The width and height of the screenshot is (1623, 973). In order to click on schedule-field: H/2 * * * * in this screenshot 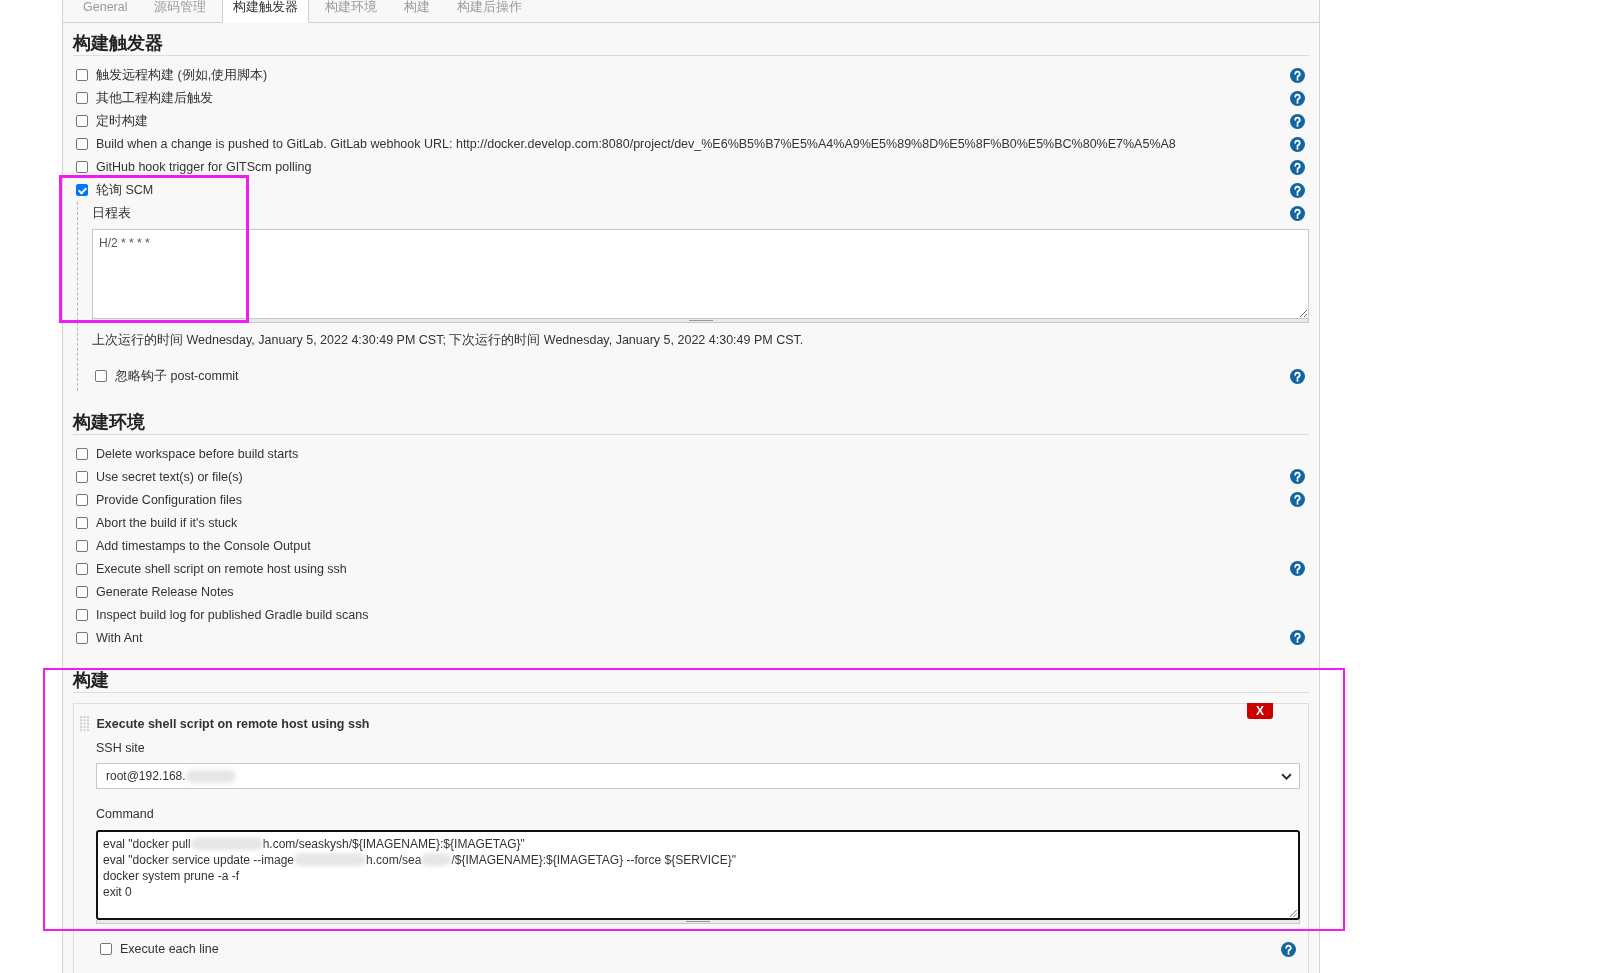, I will do `click(700, 273)`.